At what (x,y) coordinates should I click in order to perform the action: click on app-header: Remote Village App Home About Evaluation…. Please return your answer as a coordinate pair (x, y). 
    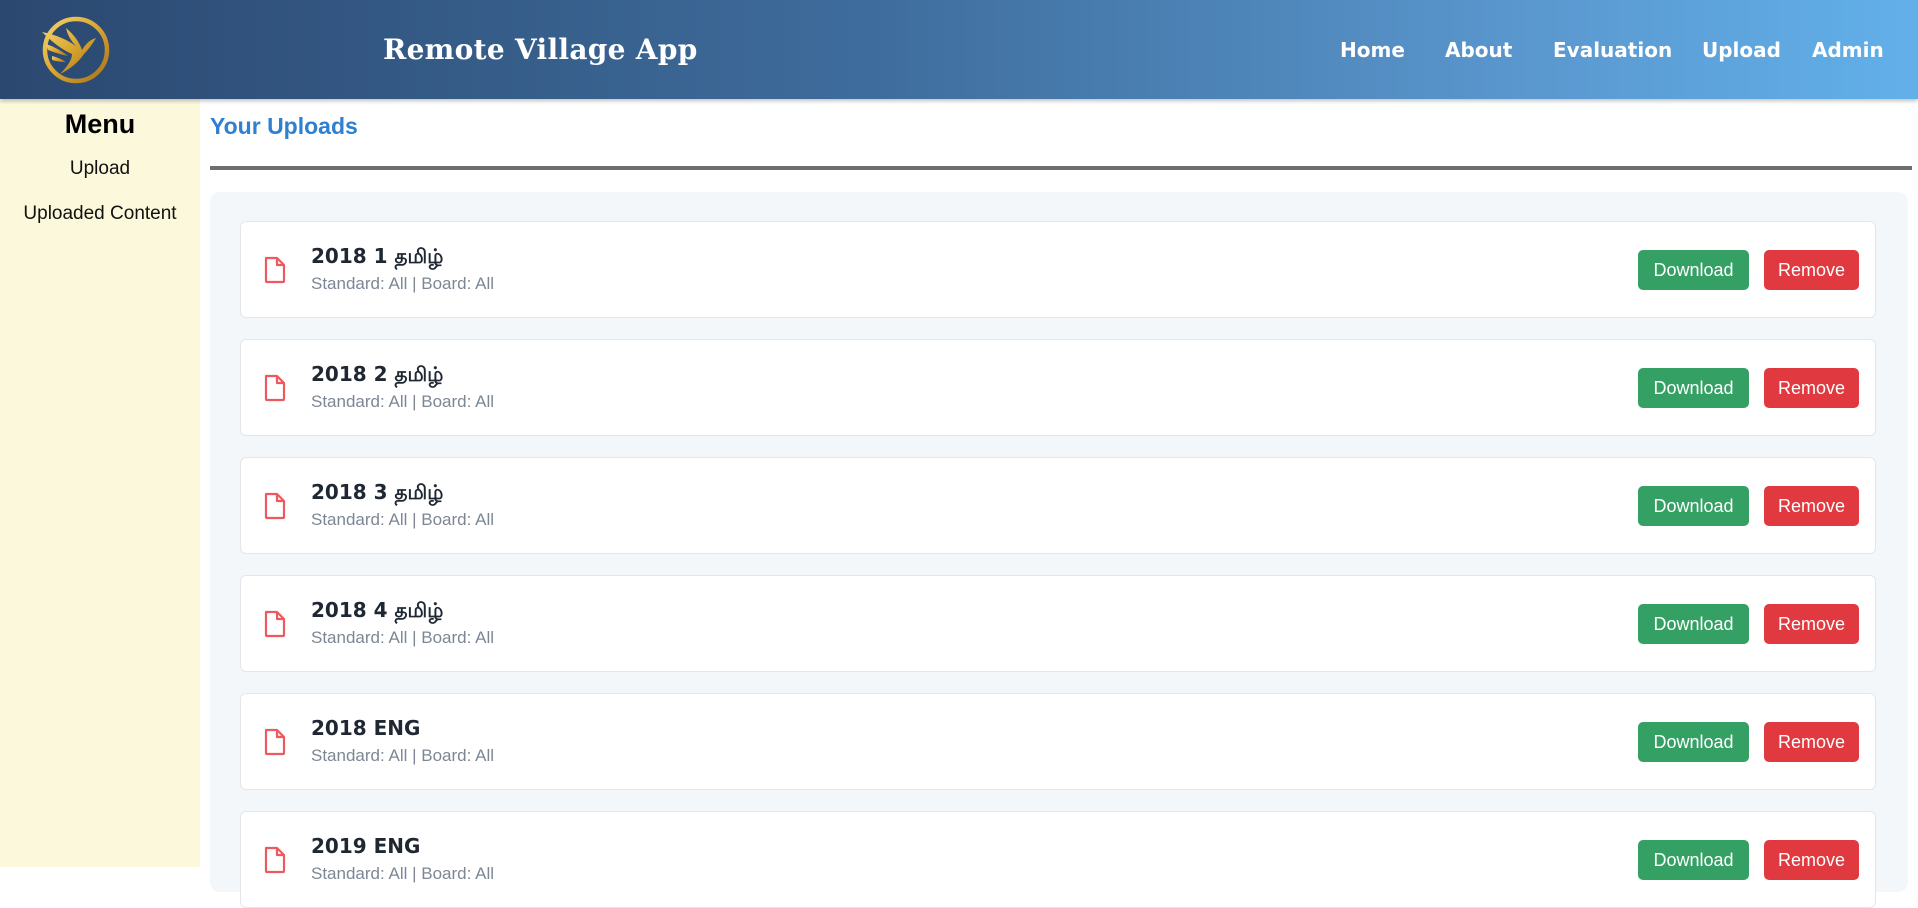
    Looking at the image, I should click on (959, 49).